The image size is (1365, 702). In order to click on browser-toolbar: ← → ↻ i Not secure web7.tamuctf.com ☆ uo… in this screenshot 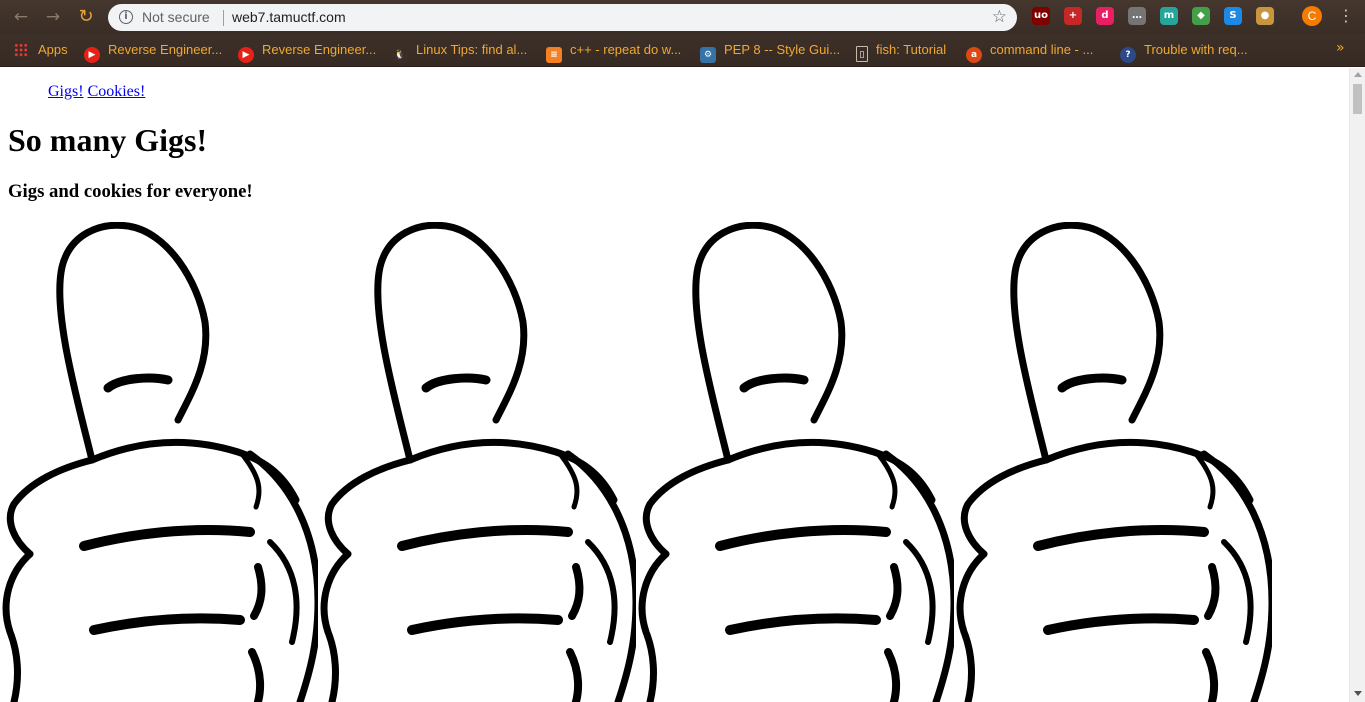, I will do `click(682, 17)`.